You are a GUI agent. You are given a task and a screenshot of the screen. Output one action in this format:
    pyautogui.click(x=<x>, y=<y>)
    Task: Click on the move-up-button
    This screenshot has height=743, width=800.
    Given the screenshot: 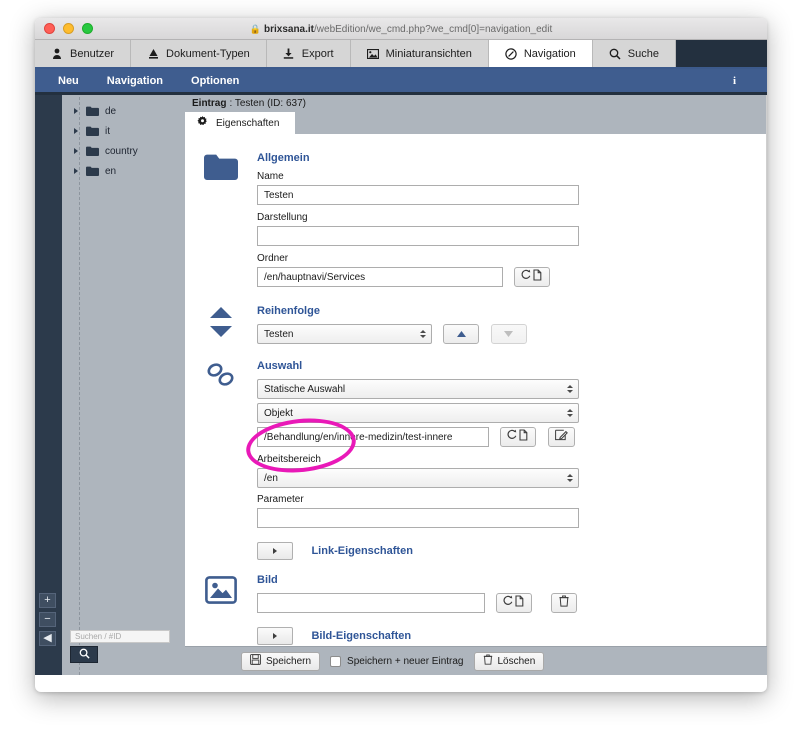 What is the action you would take?
    pyautogui.click(x=461, y=334)
    